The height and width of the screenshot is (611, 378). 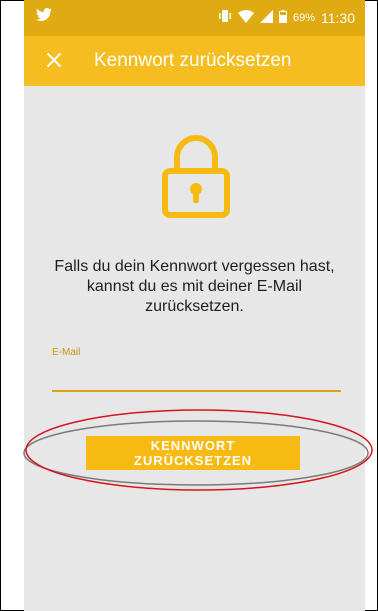 What do you see at coordinates (282, 18) in the screenshot?
I see `battery-icon` at bounding box center [282, 18].